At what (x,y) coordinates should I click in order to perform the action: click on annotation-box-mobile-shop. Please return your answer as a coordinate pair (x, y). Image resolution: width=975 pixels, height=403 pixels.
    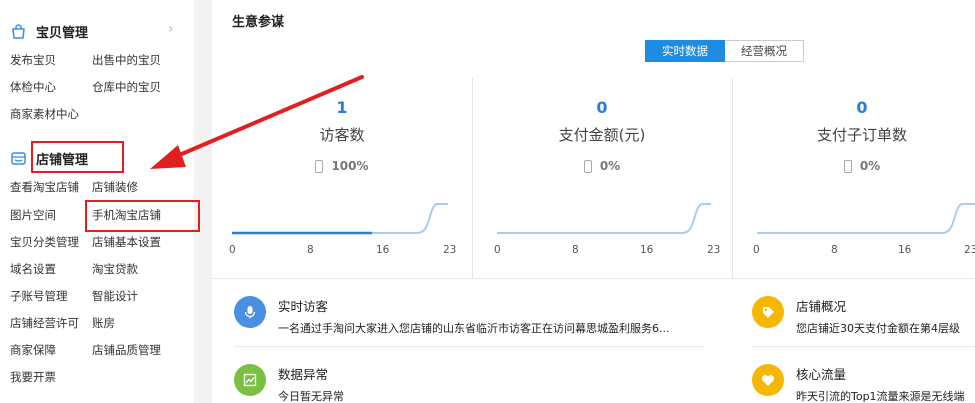
    Looking at the image, I should click on (142, 216).